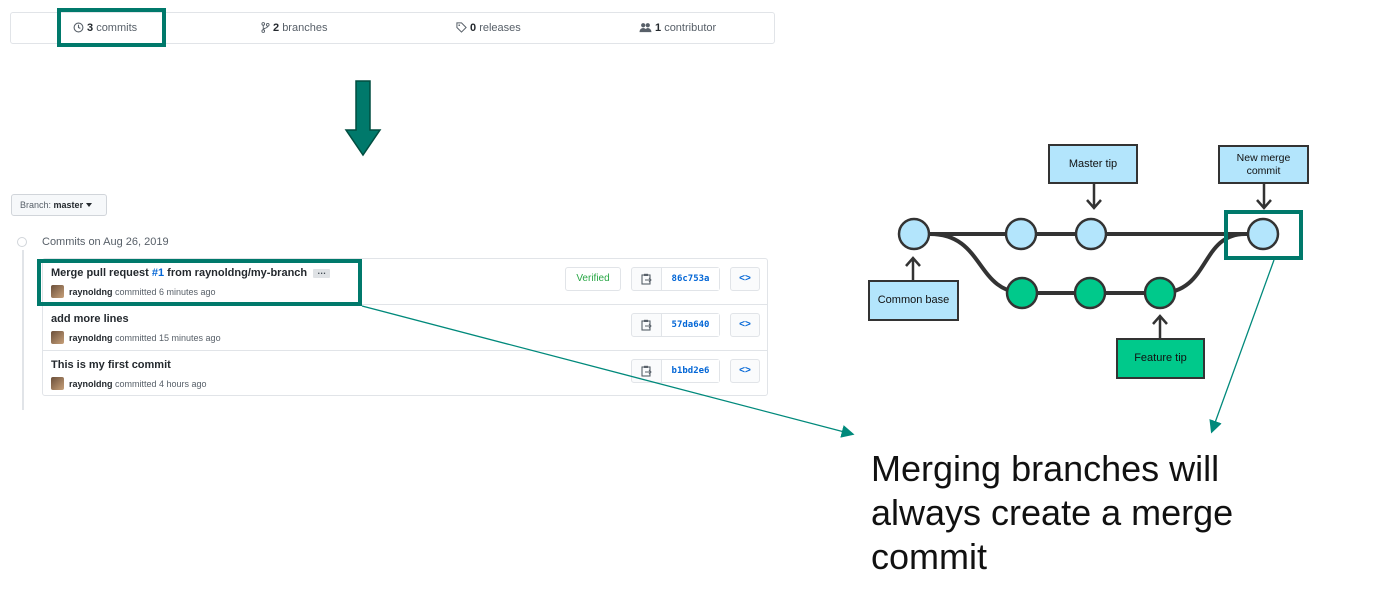  What do you see at coordinates (1242, 346) in the screenshot?
I see `pointer-line-from-merge-node` at bounding box center [1242, 346].